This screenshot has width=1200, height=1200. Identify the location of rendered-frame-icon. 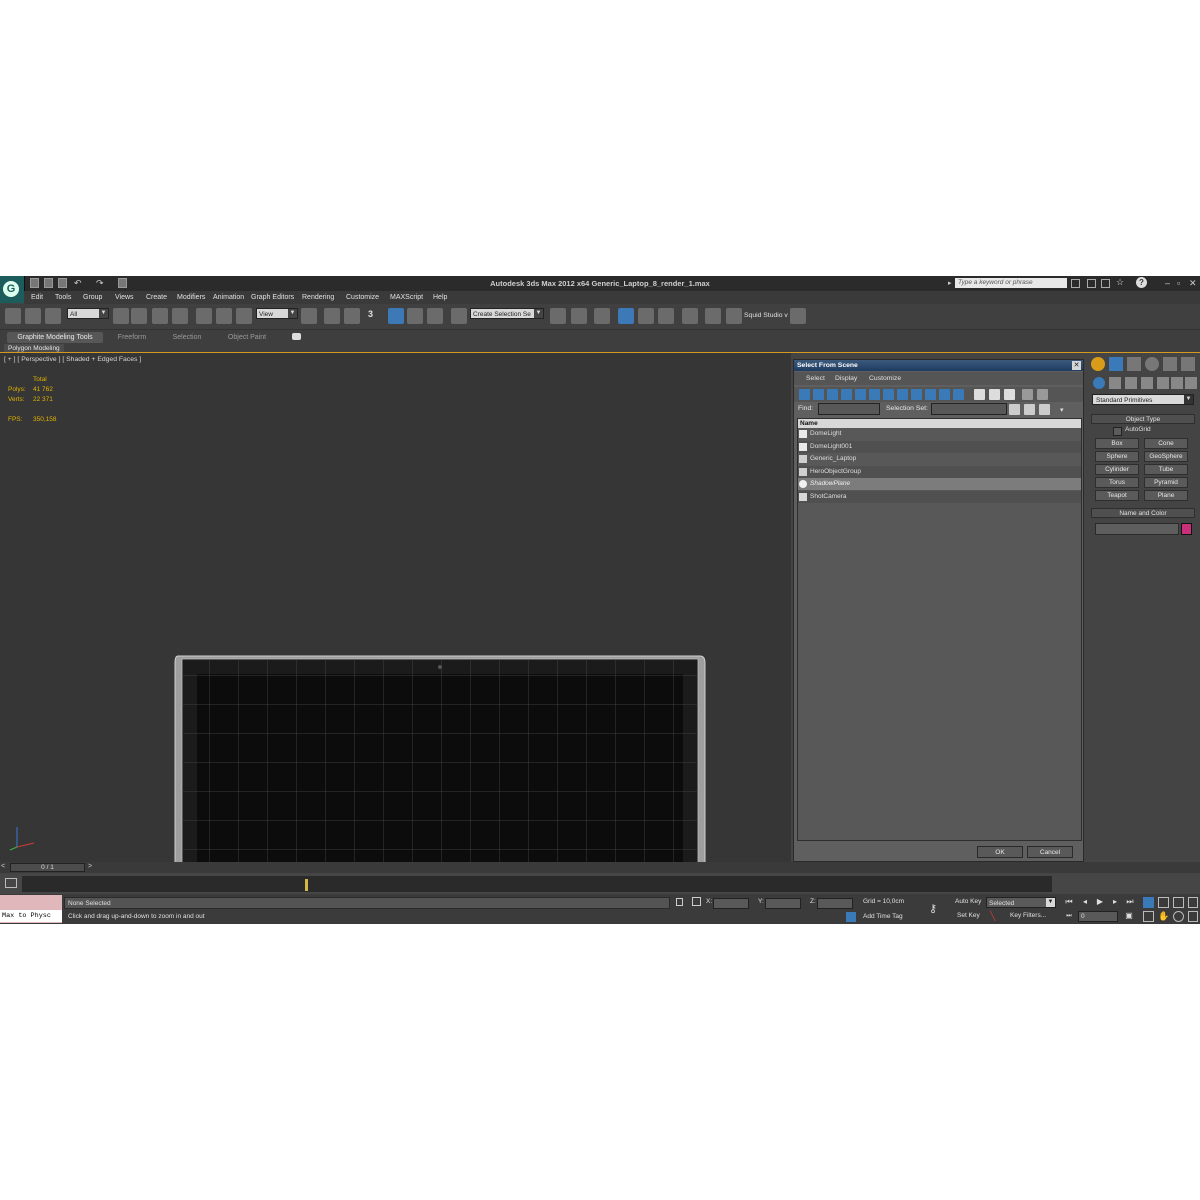
(734, 316).